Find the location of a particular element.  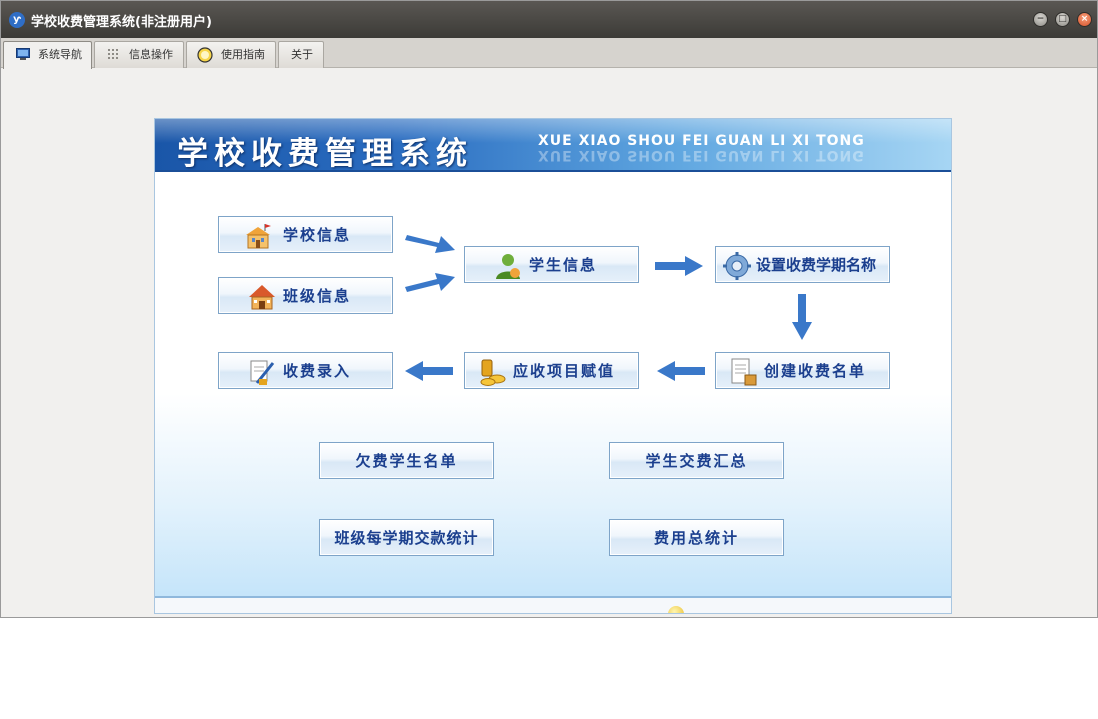

school-building-icon is located at coordinates (258, 236).